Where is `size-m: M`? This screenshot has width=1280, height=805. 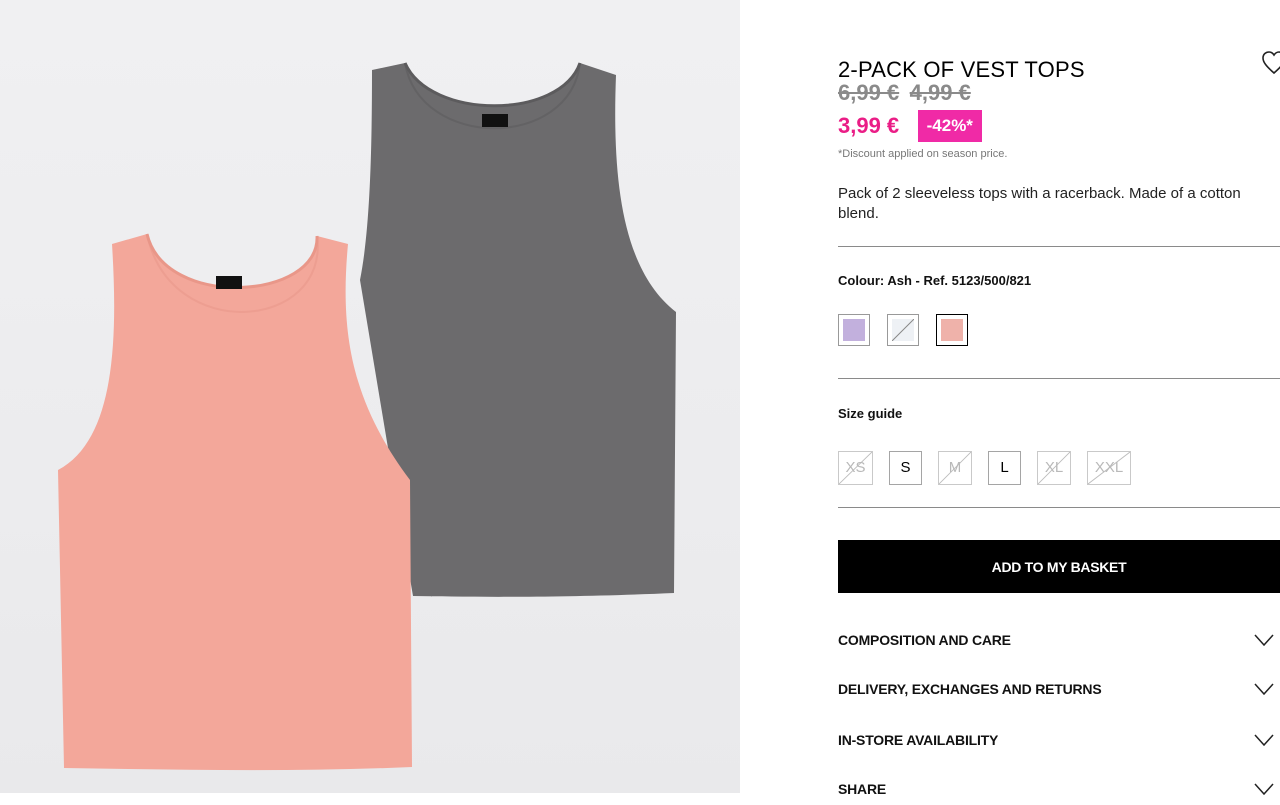 size-m: M is located at coordinates (955, 468).